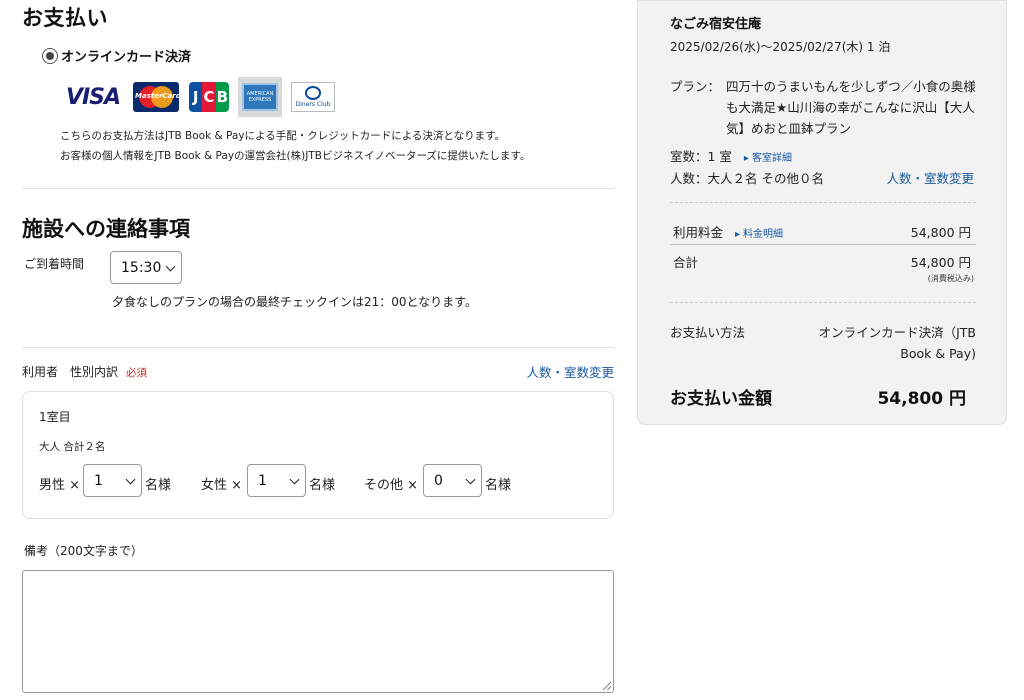 The height and width of the screenshot is (700, 1024). I want to click on female-count-select: 1, so click(276, 480).